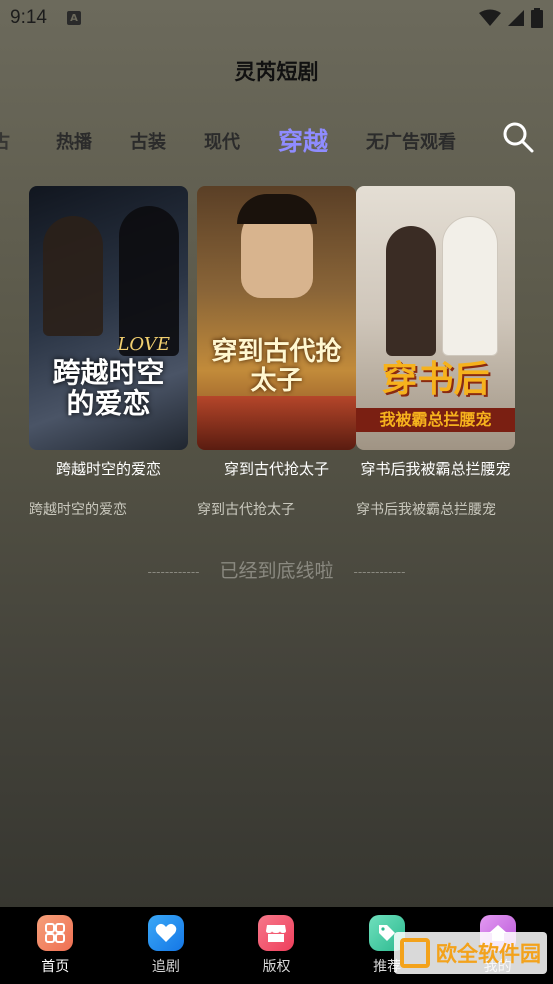  I want to click on drama-card: LOVE 跨越时空的爱恋 跨越时空的爱恋 跨越时空的爱恋, so click(108, 352).